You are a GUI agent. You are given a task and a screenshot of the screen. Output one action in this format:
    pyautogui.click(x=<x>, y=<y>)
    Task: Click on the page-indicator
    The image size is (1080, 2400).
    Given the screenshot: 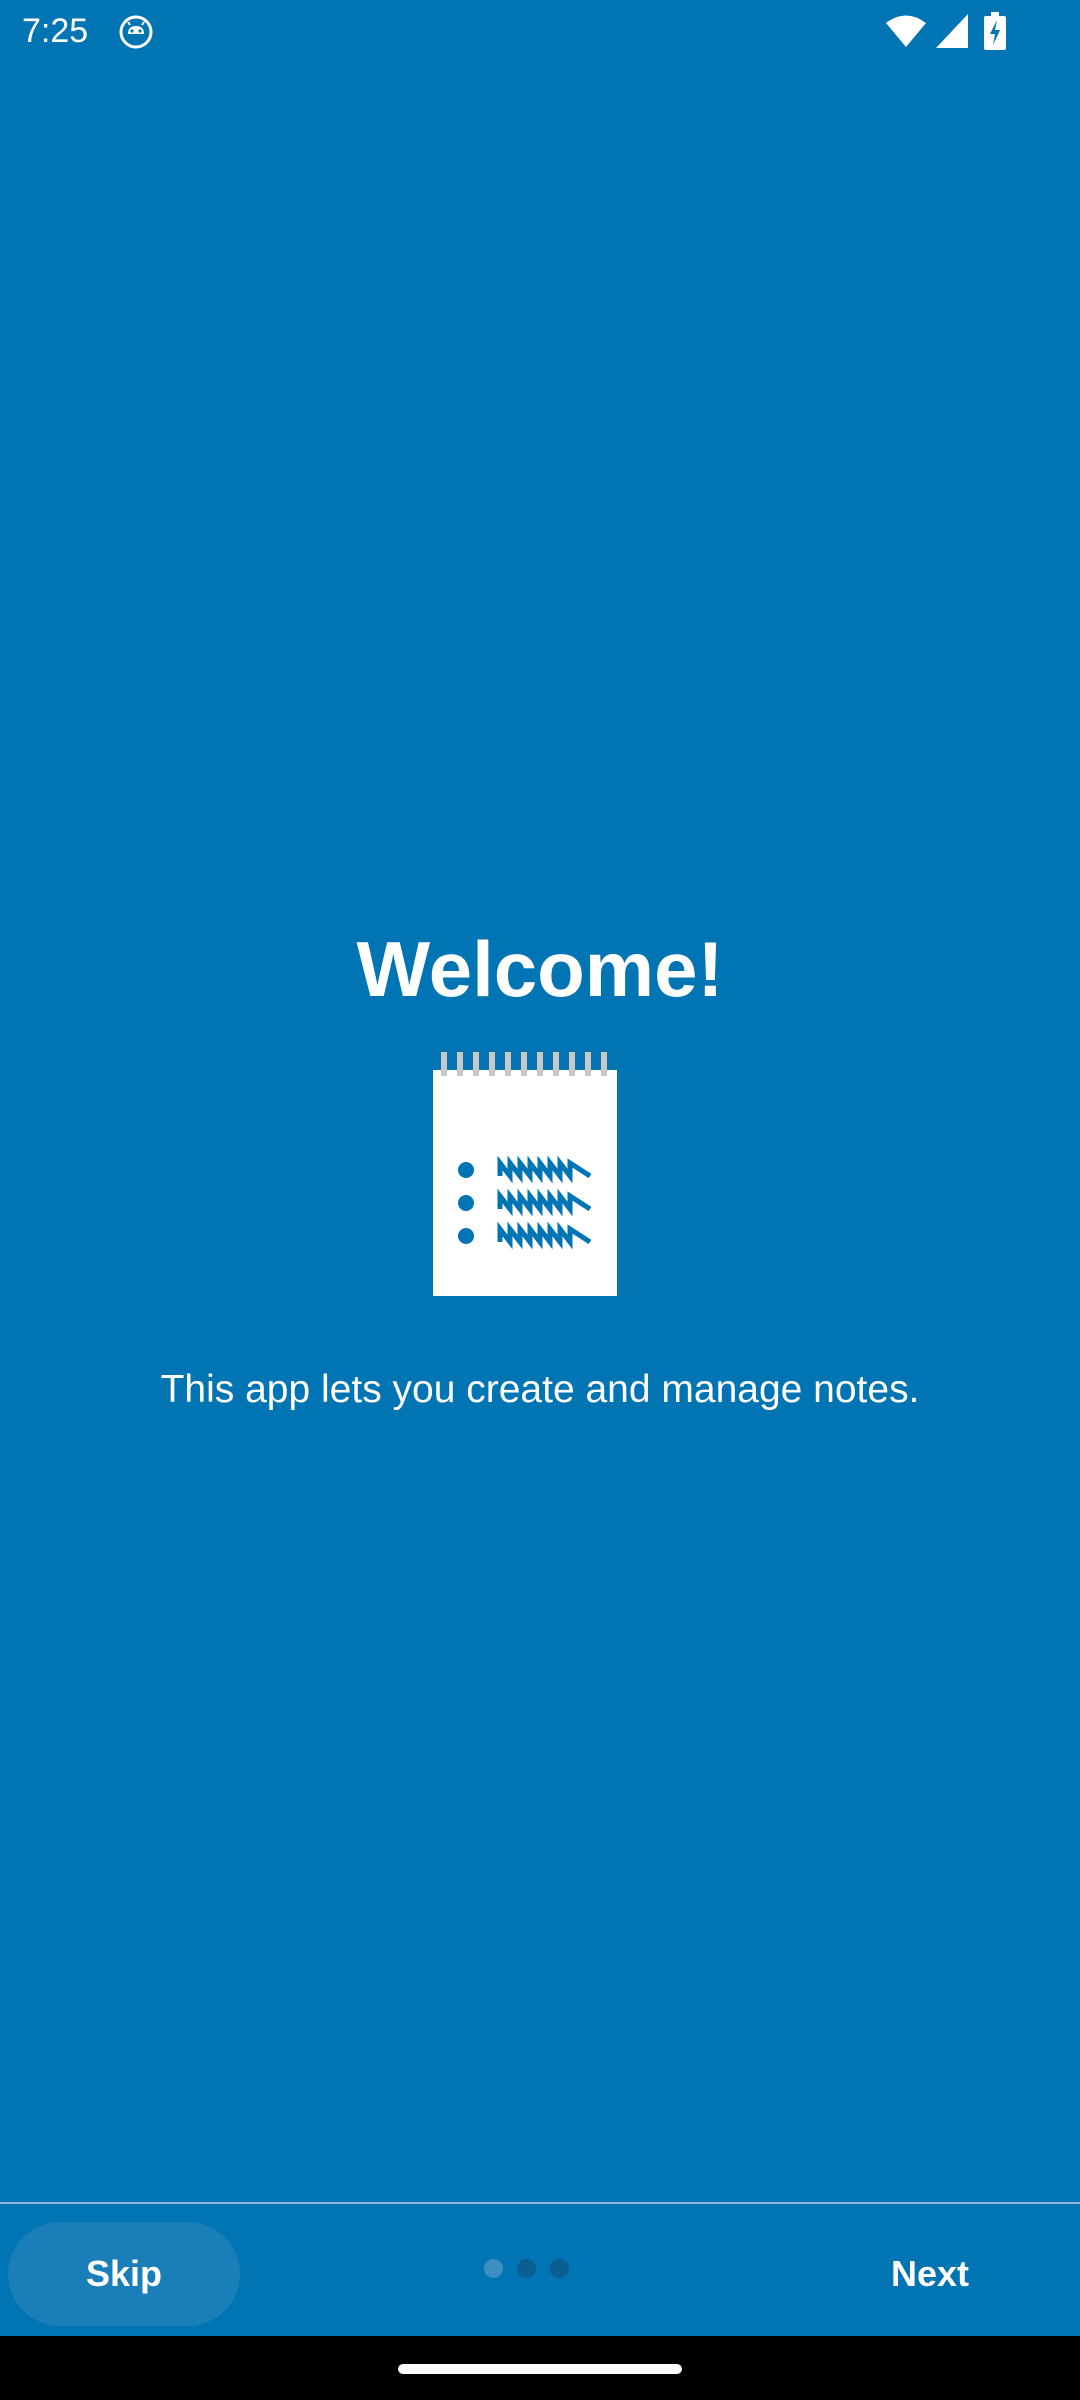 What is the action you would take?
    pyautogui.click(x=527, y=2269)
    